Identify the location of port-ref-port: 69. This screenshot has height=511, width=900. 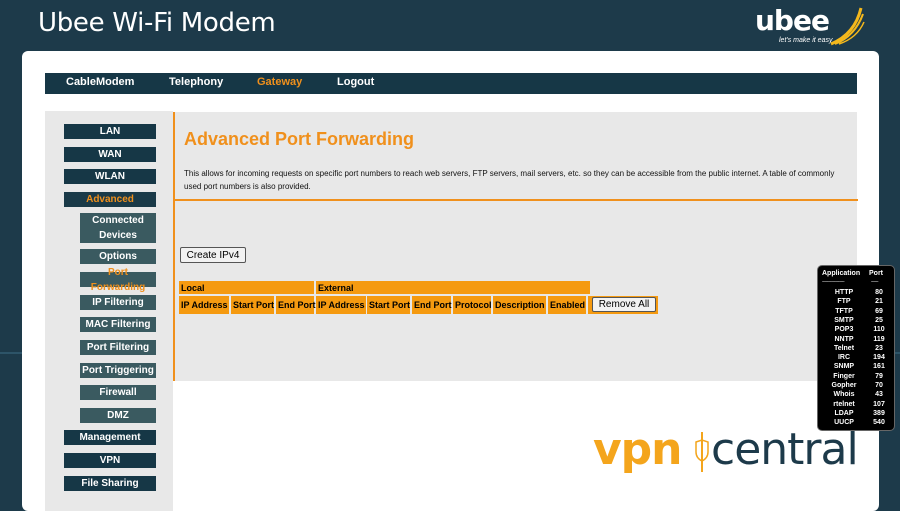
(879, 311).